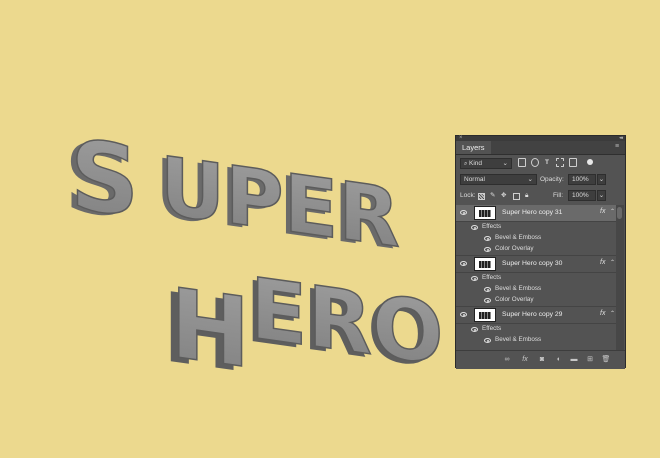 This screenshot has width=660, height=458. Describe the element at coordinates (507, 359) in the screenshot. I see `link-layers-icon: ∞` at that location.